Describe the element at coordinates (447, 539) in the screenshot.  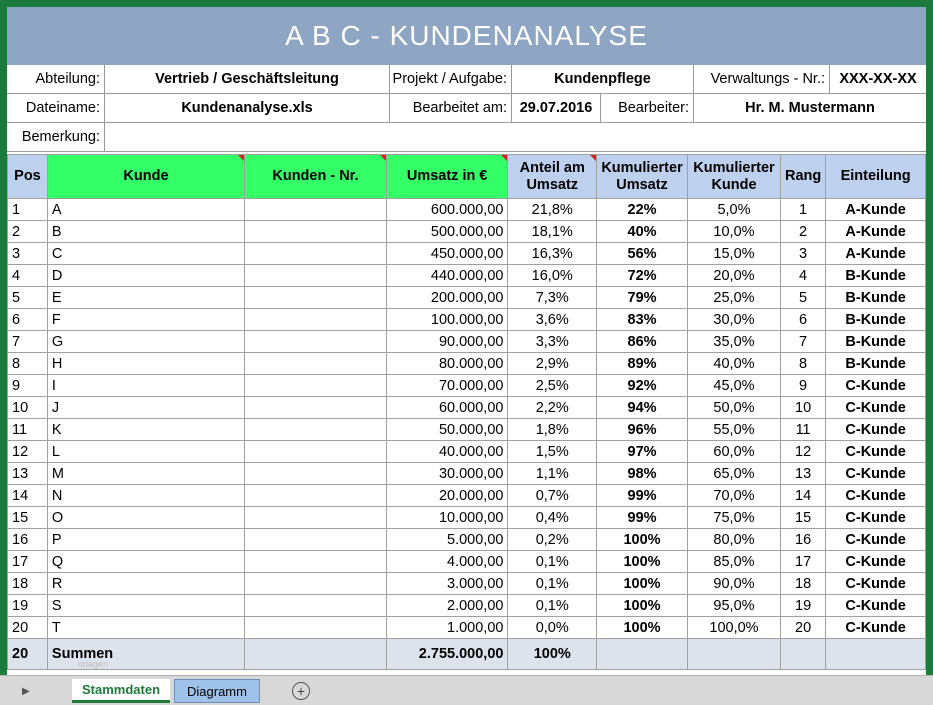
I see `cell-umsatz: 5.000,00` at that location.